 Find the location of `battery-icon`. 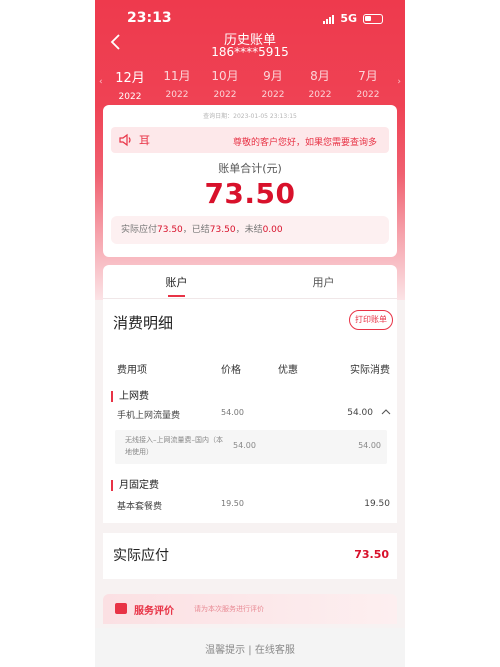

battery-icon is located at coordinates (373, 18).